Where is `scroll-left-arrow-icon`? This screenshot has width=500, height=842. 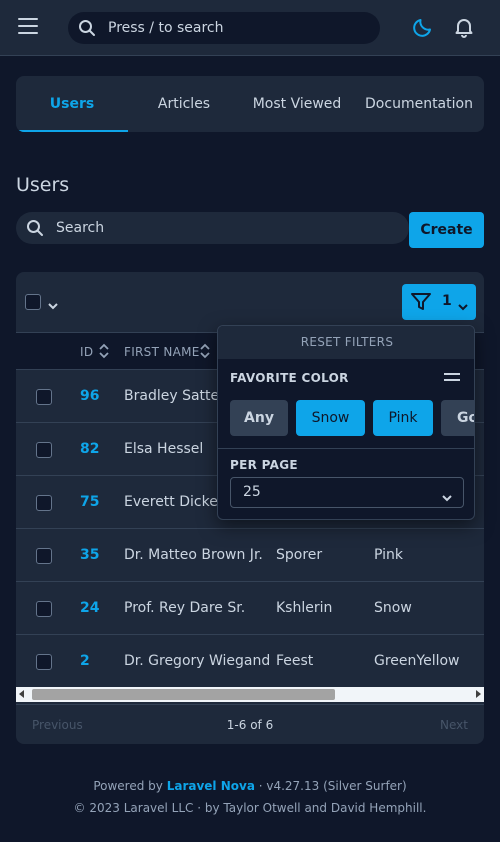 scroll-left-arrow-icon is located at coordinates (21, 694).